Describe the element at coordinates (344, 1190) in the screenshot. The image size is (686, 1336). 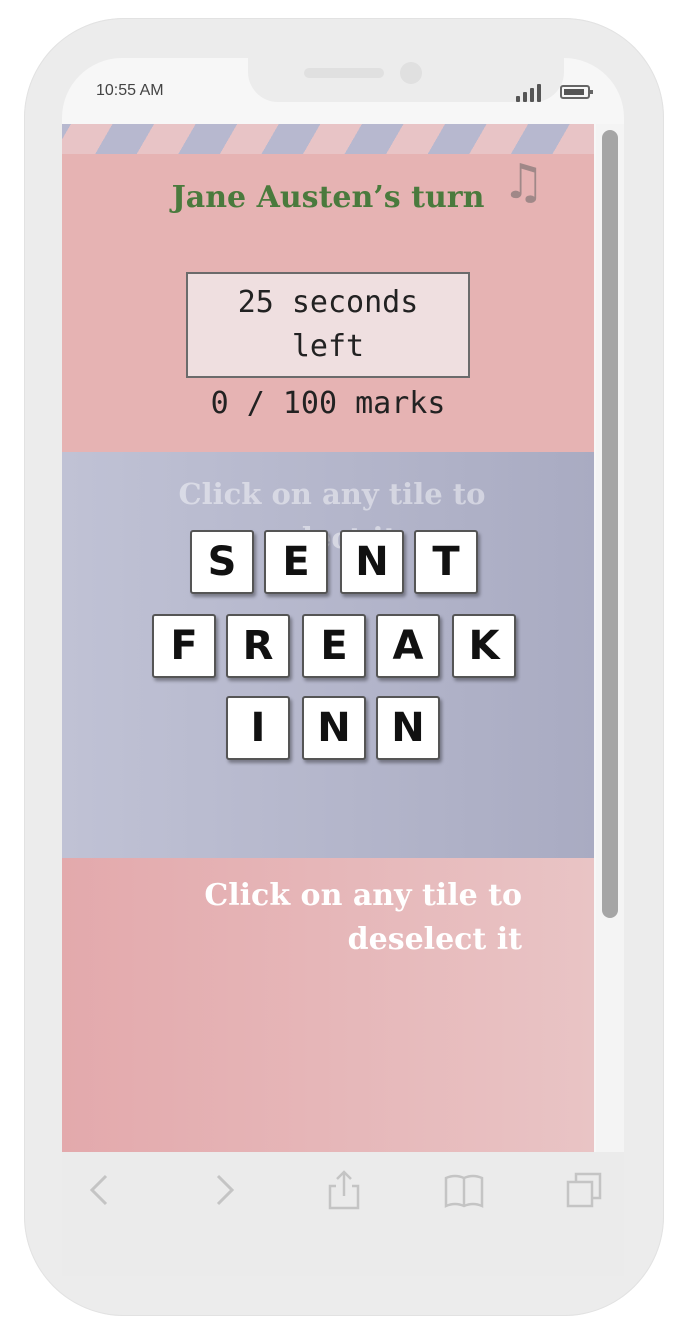
I see `share-icon` at that location.